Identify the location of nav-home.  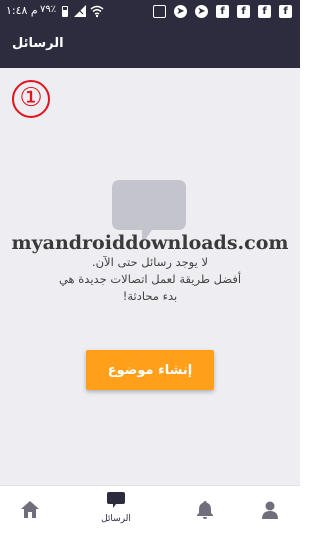
(30, 510).